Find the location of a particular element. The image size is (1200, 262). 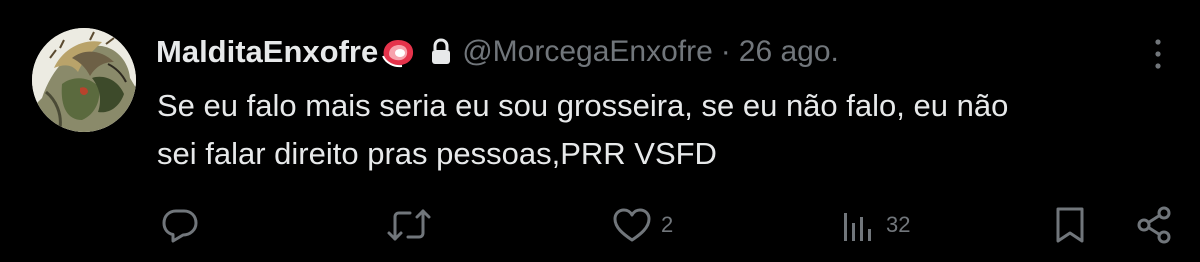

meat-emoji-icon is located at coordinates (398, 52).